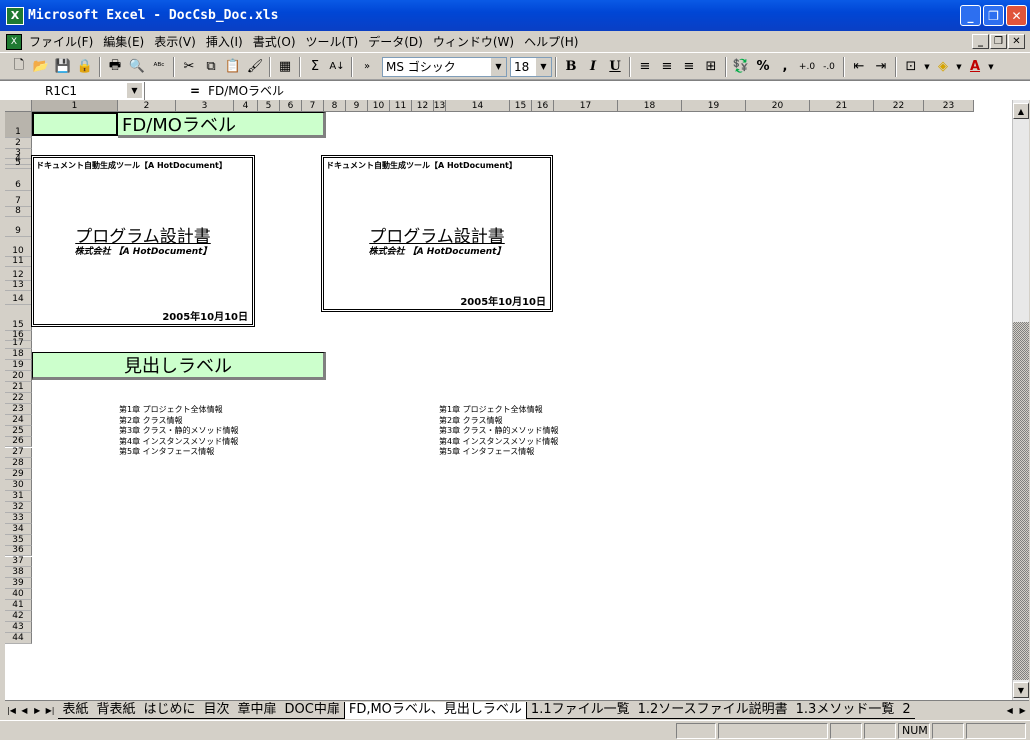  I want to click on percent-button: %, so click(763, 67).